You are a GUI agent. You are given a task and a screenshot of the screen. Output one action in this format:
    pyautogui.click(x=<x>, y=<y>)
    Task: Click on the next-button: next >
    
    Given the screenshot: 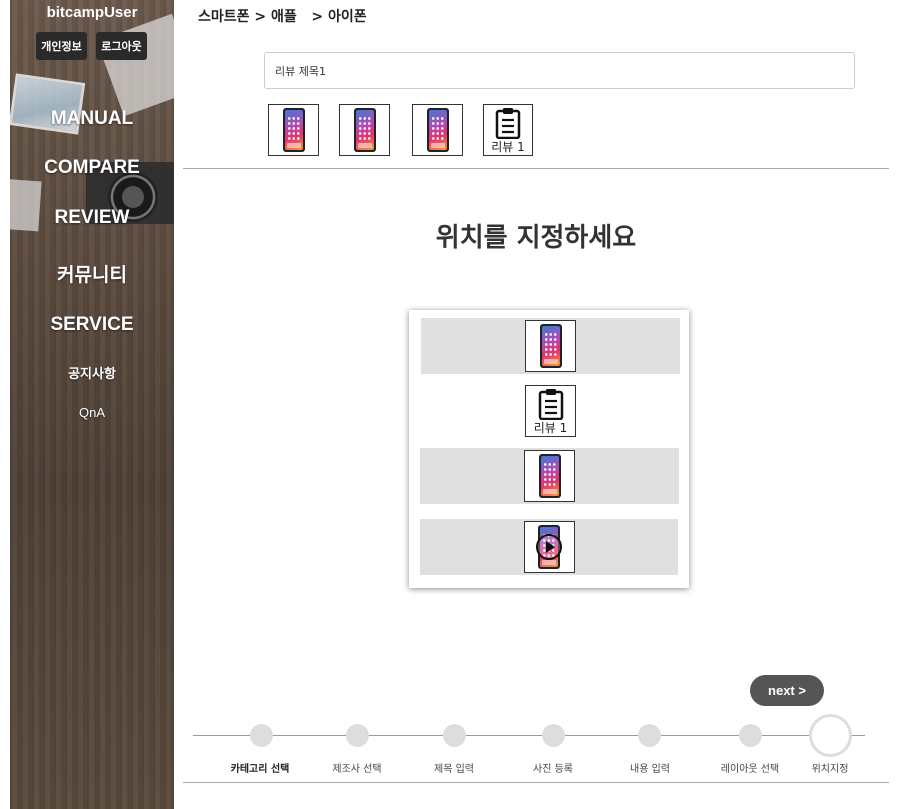 What is the action you would take?
    pyautogui.click(x=787, y=690)
    